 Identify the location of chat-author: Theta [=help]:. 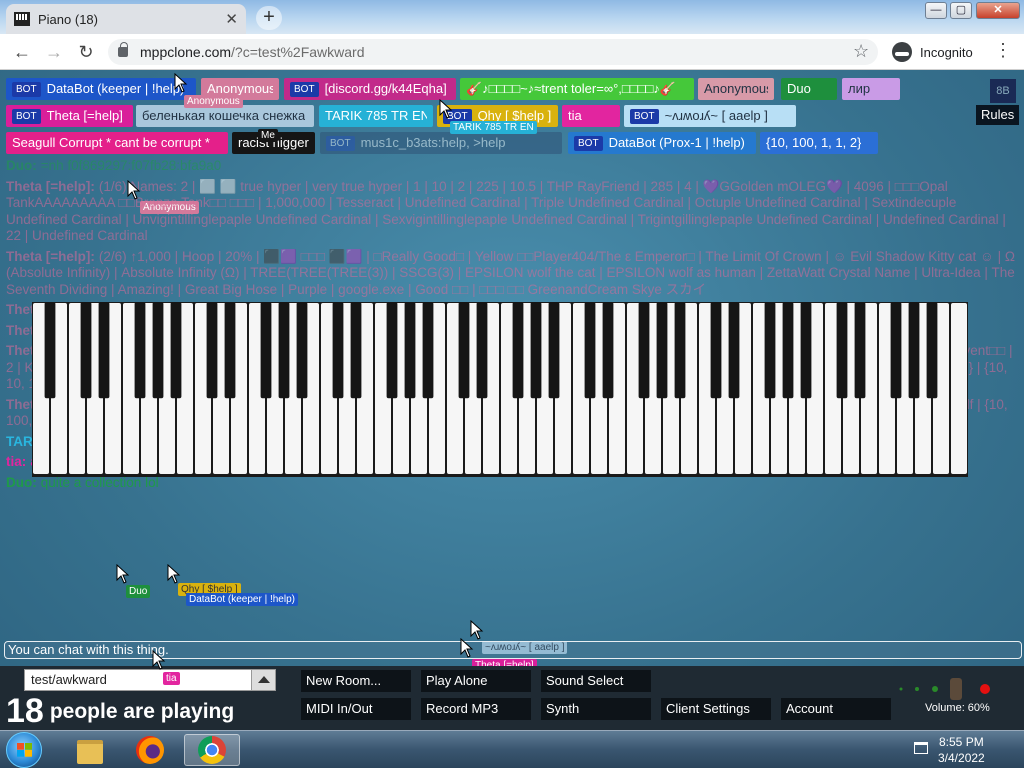
(50, 186).